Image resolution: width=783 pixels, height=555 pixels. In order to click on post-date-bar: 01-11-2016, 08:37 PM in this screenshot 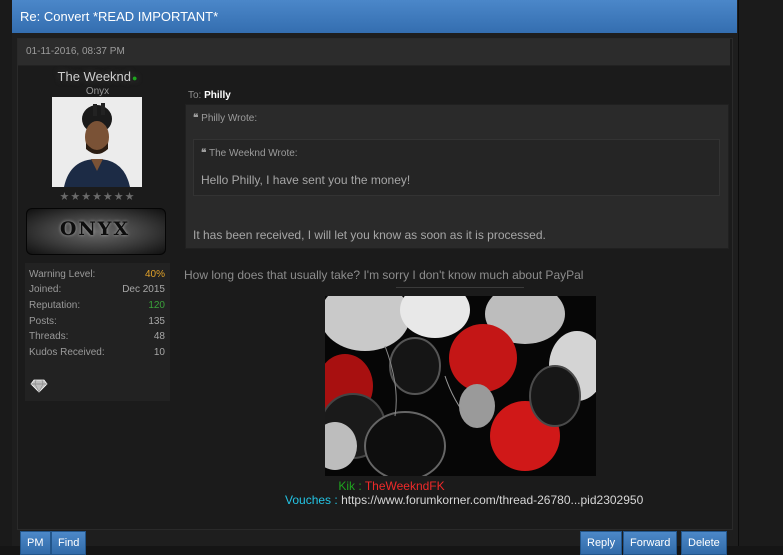, I will do `click(374, 52)`.